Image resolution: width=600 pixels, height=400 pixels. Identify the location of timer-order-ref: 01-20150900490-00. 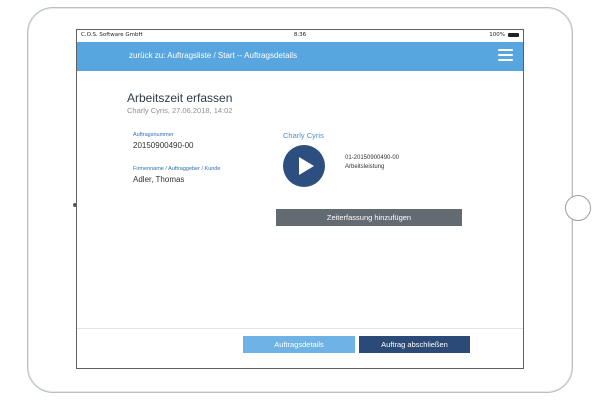
(372, 158).